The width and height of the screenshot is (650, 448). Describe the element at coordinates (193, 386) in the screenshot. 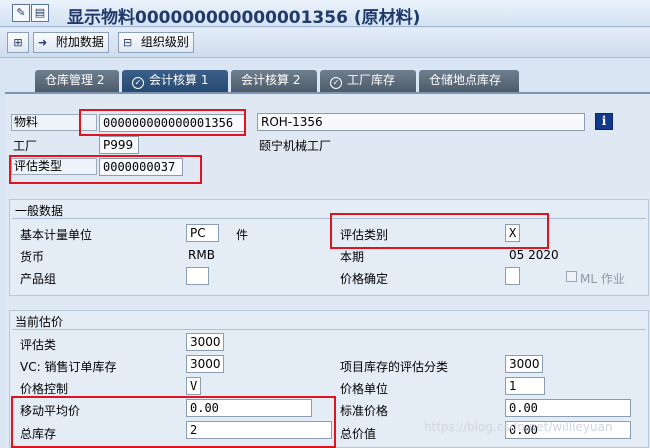

I see `price-control-field: V` at that location.